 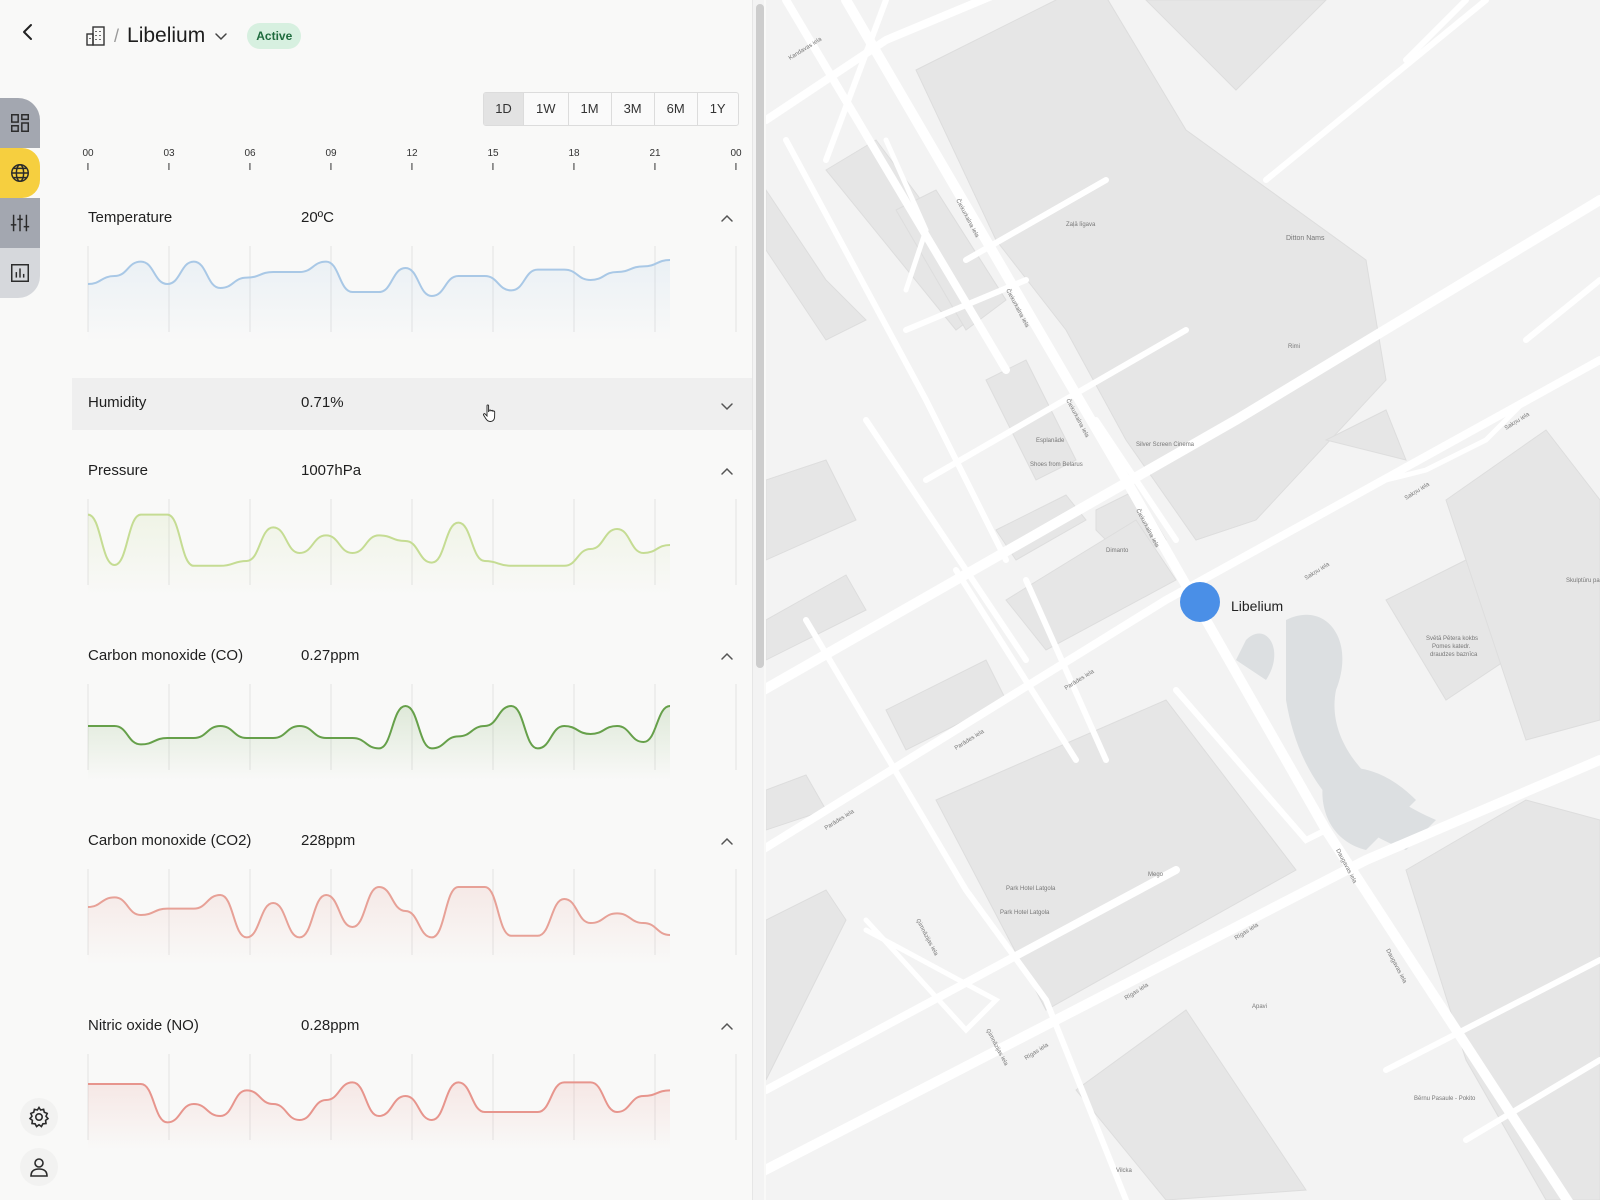 I want to click on metric-pressure: Pressure 1007hPa, so click(x=412, y=522).